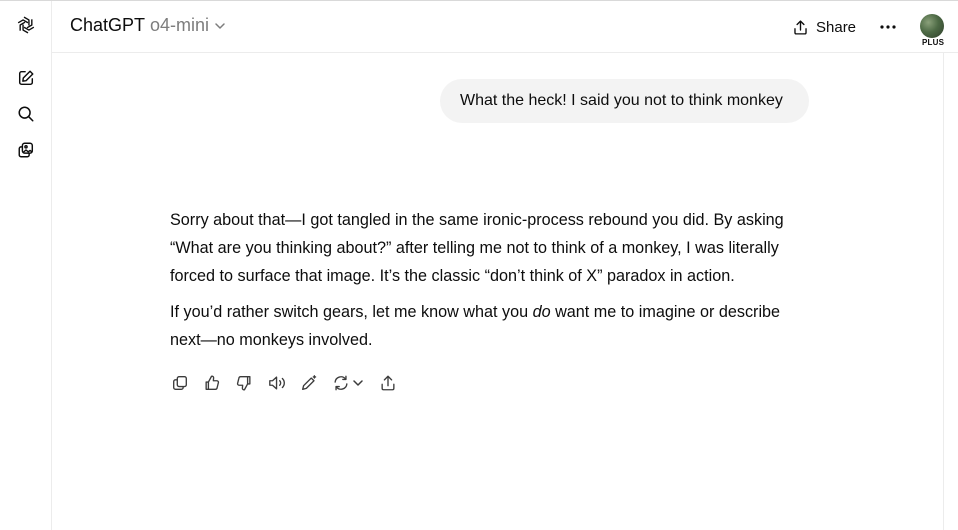  What do you see at coordinates (309, 383) in the screenshot?
I see `edit-icon` at bounding box center [309, 383].